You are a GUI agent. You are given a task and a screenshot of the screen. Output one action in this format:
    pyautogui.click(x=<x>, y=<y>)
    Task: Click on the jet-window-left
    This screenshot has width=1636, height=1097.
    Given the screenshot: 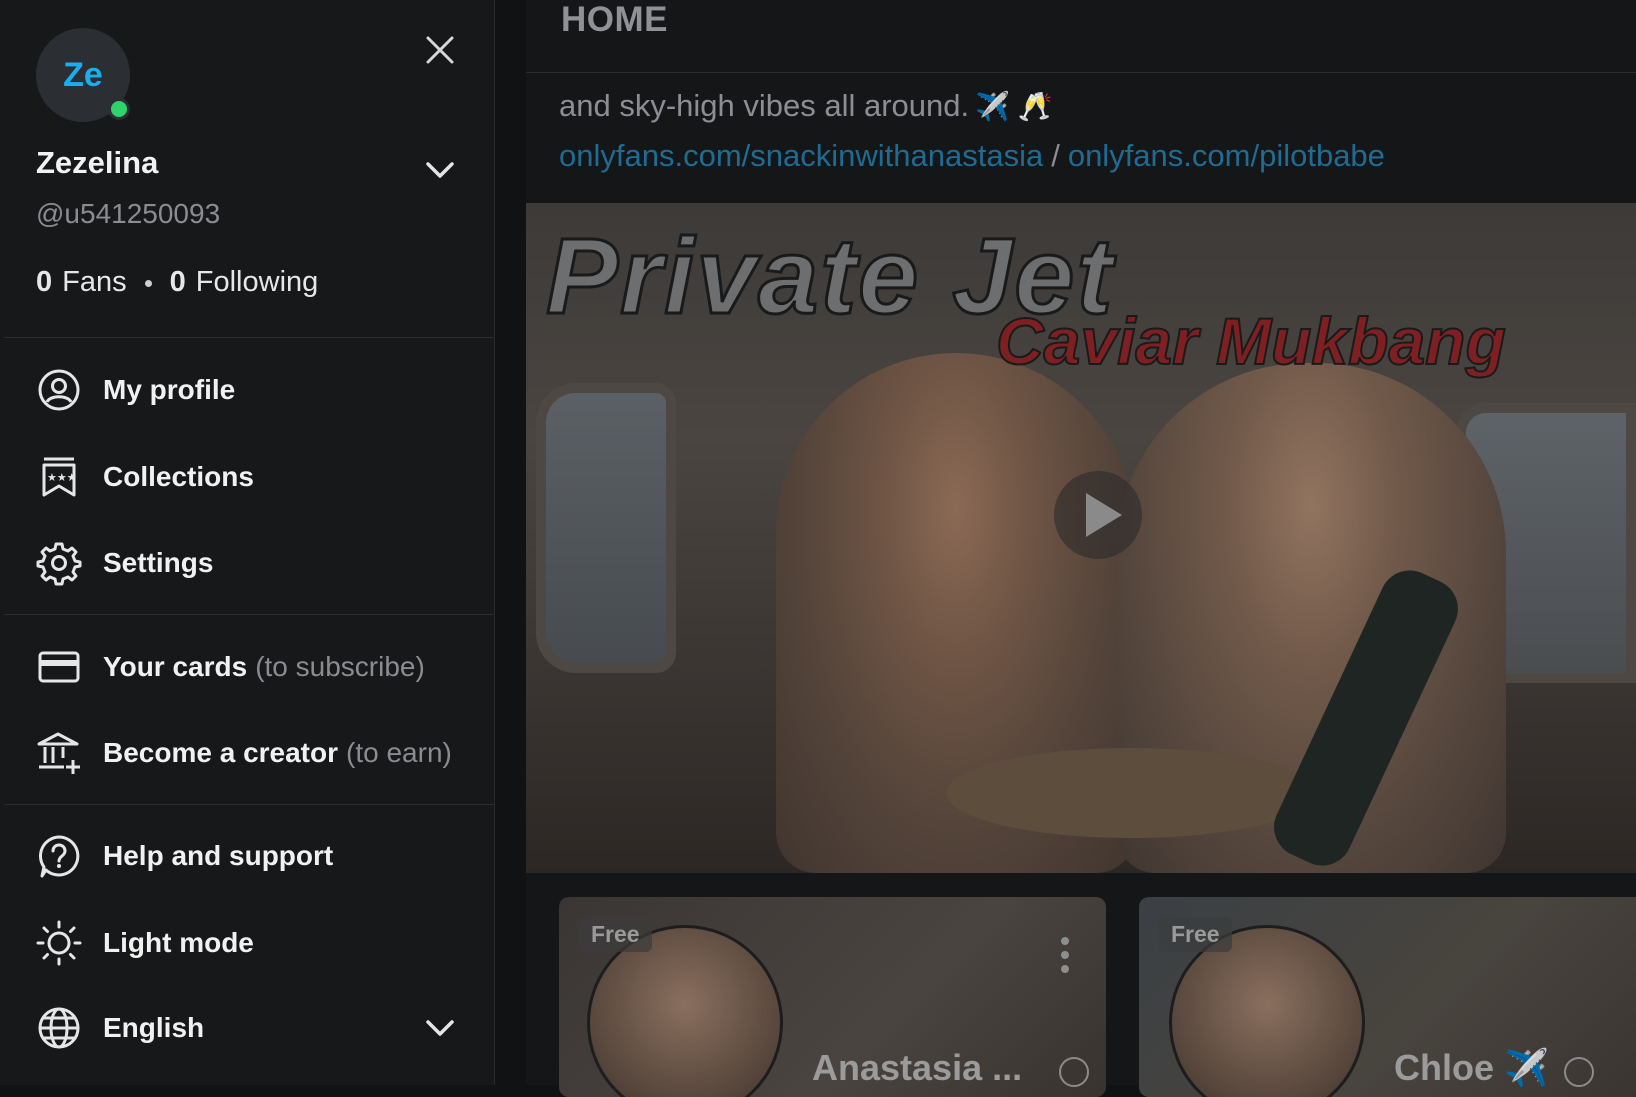 What is the action you would take?
    pyautogui.click(x=606, y=528)
    